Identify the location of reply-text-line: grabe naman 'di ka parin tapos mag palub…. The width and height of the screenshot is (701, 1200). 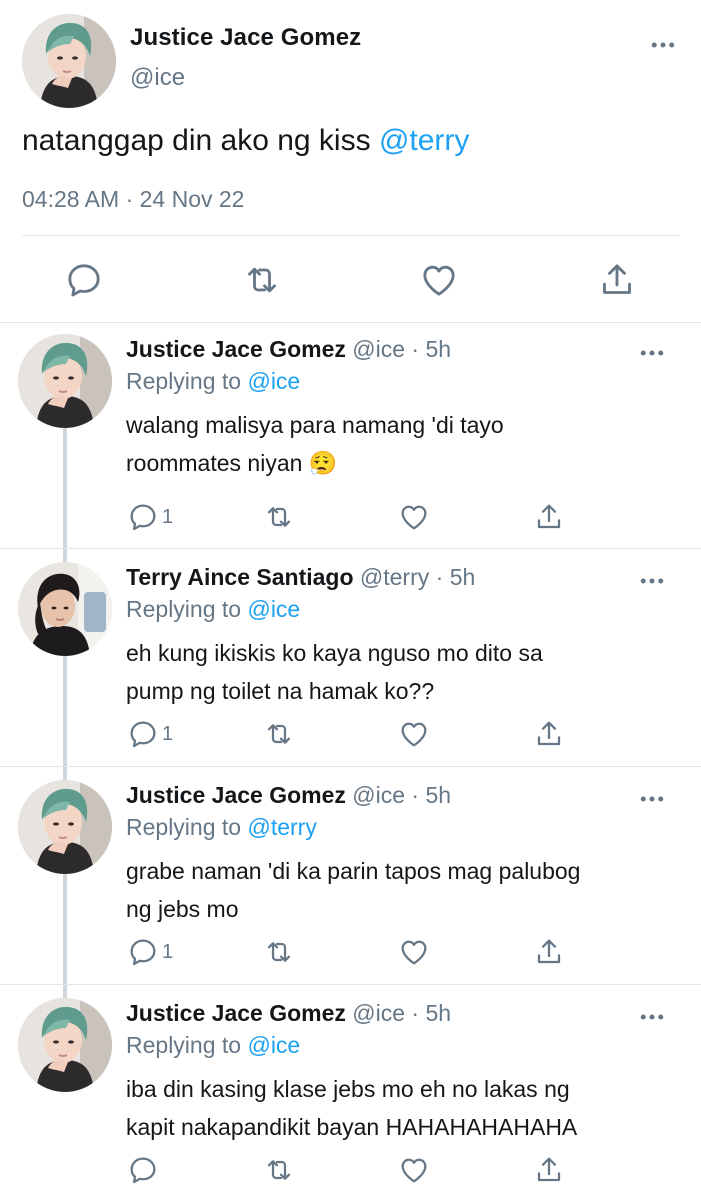
(353, 871).